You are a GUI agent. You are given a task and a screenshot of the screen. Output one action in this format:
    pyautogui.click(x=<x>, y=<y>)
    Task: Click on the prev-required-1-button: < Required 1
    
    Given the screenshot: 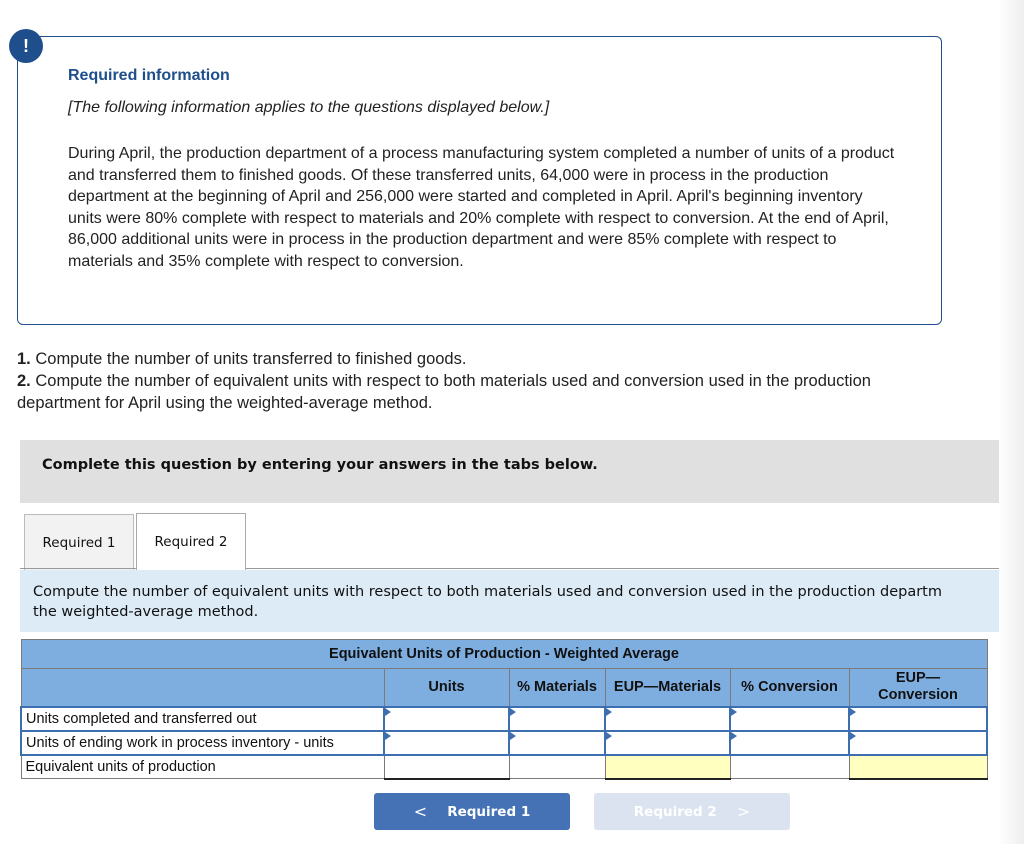 What is the action you would take?
    pyautogui.click(x=472, y=811)
    